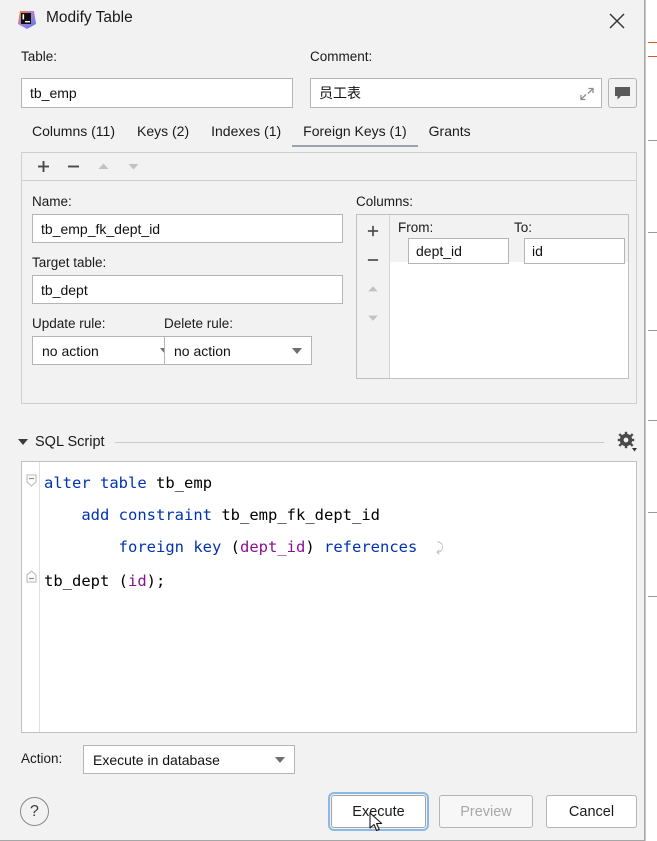 This screenshot has height=841, width=657. What do you see at coordinates (281, 547) in the screenshot?
I see `sql-code-line: foreign key (dept_id) references ⤸` at bounding box center [281, 547].